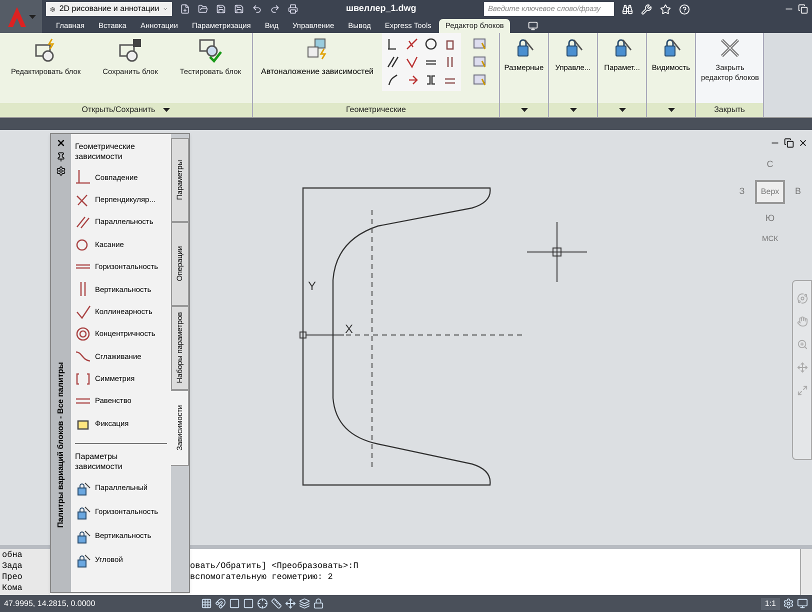 The image size is (812, 612). What do you see at coordinates (61, 157) in the screenshot?
I see `pin-icon` at bounding box center [61, 157].